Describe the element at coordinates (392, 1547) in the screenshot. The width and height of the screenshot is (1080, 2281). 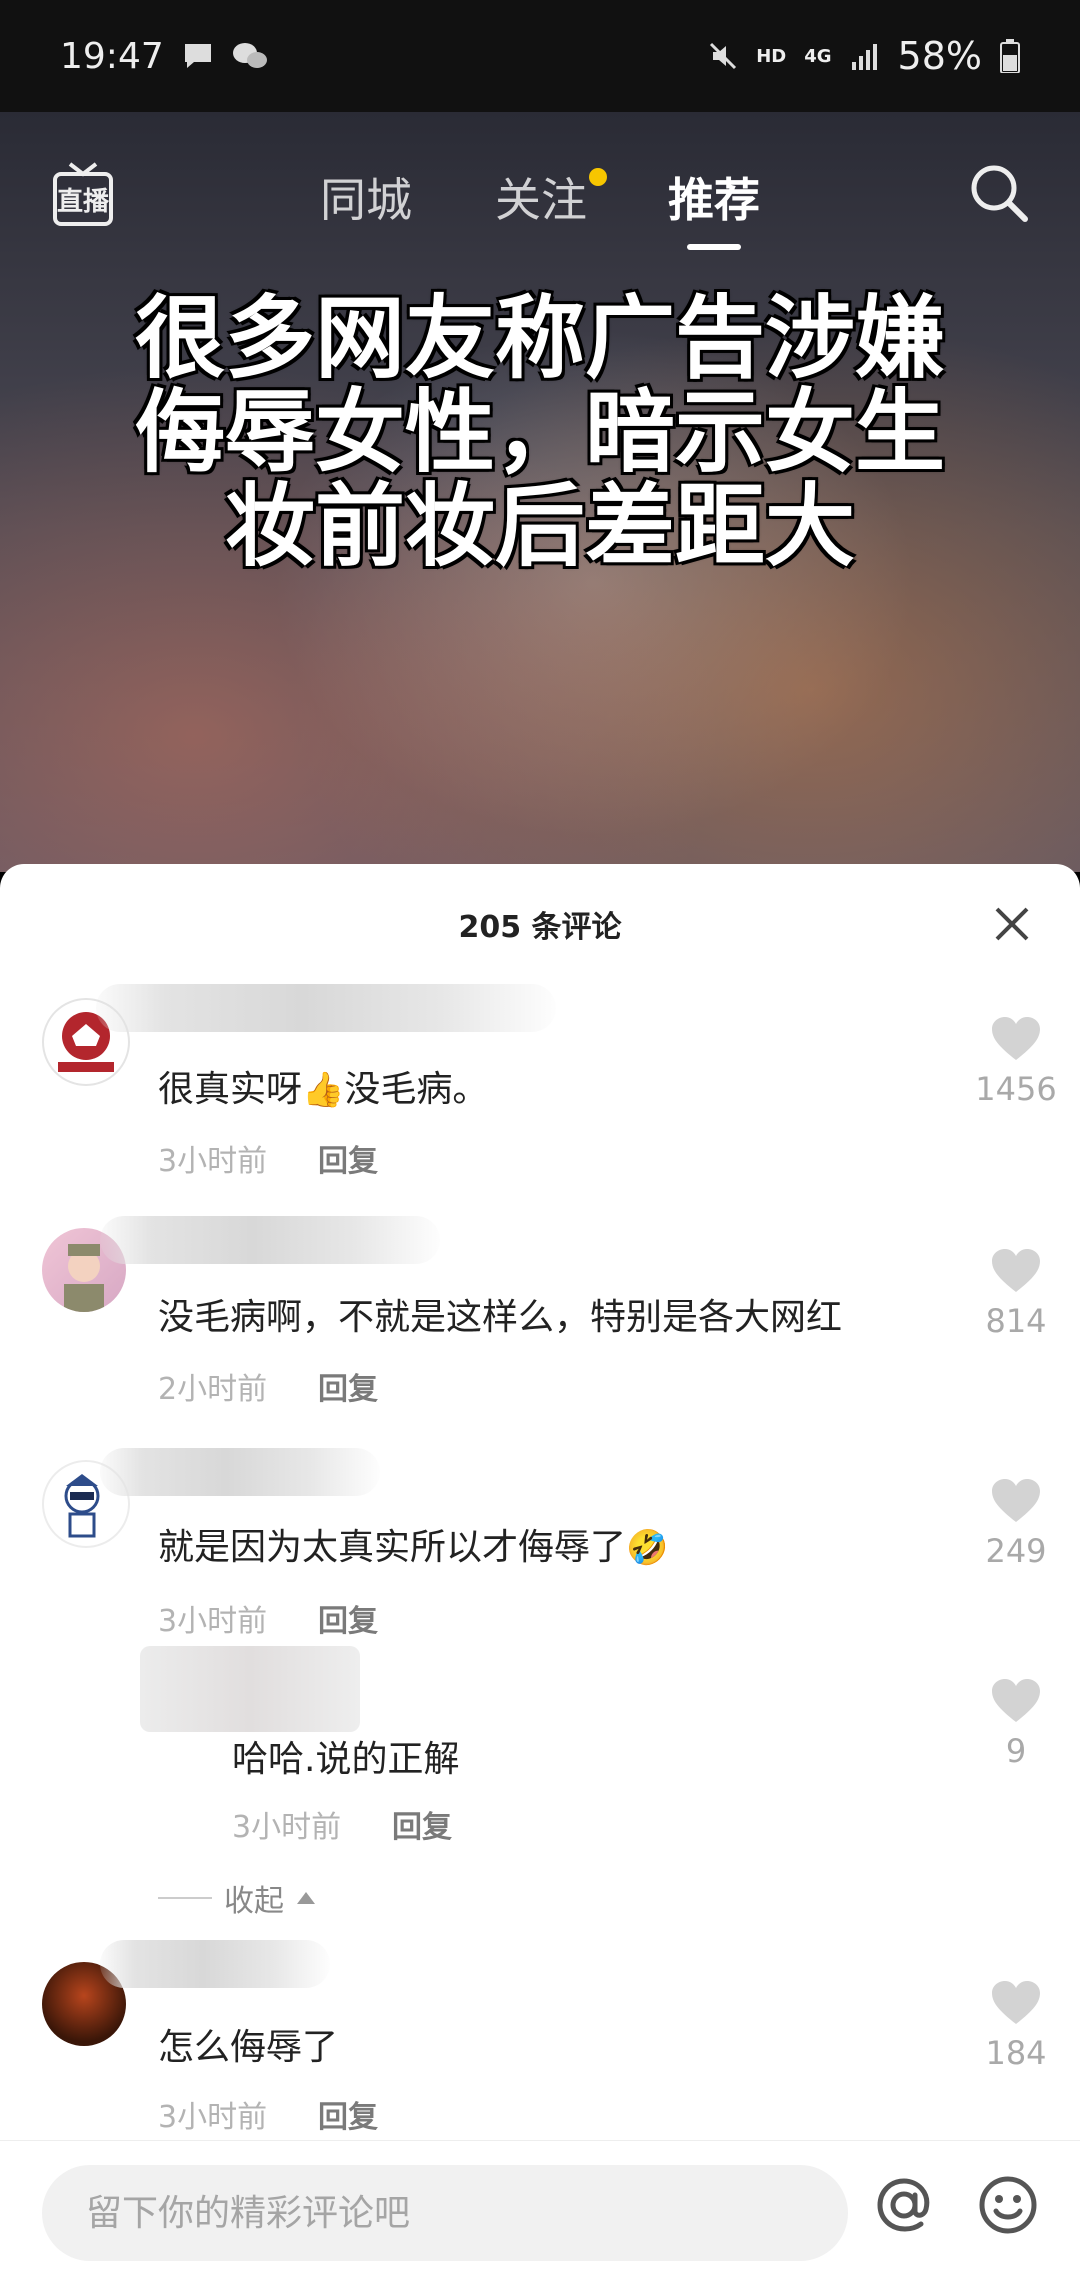
I see `comment-text-part: 就是因为太真实所以才侮辱了` at that location.